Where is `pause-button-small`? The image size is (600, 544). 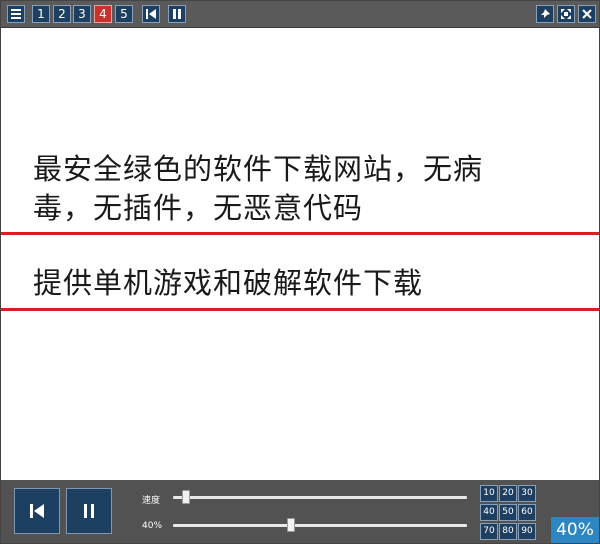 pause-button-small is located at coordinates (177, 14).